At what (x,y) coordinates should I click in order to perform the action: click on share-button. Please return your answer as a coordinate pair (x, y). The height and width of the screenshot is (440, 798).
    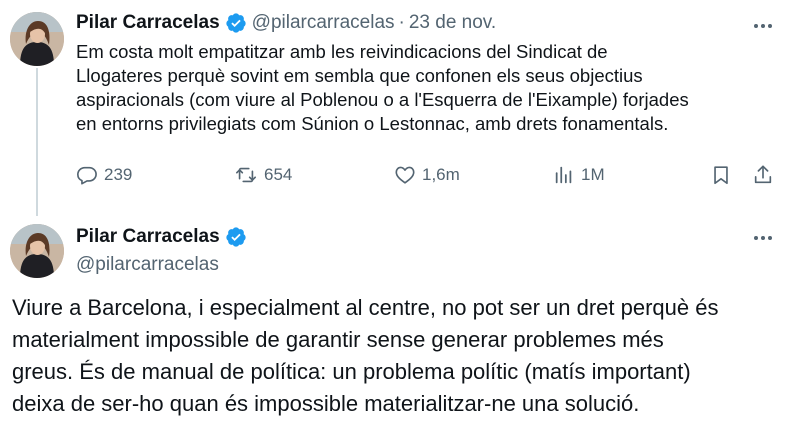
    Looking at the image, I should click on (763, 175).